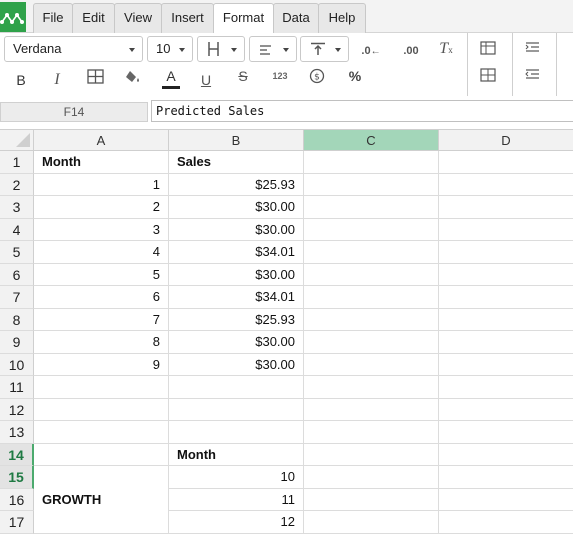 The image size is (573, 535). Describe the element at coordinates (506, 207) in the screenshot. I see `cell-d3` at that location.